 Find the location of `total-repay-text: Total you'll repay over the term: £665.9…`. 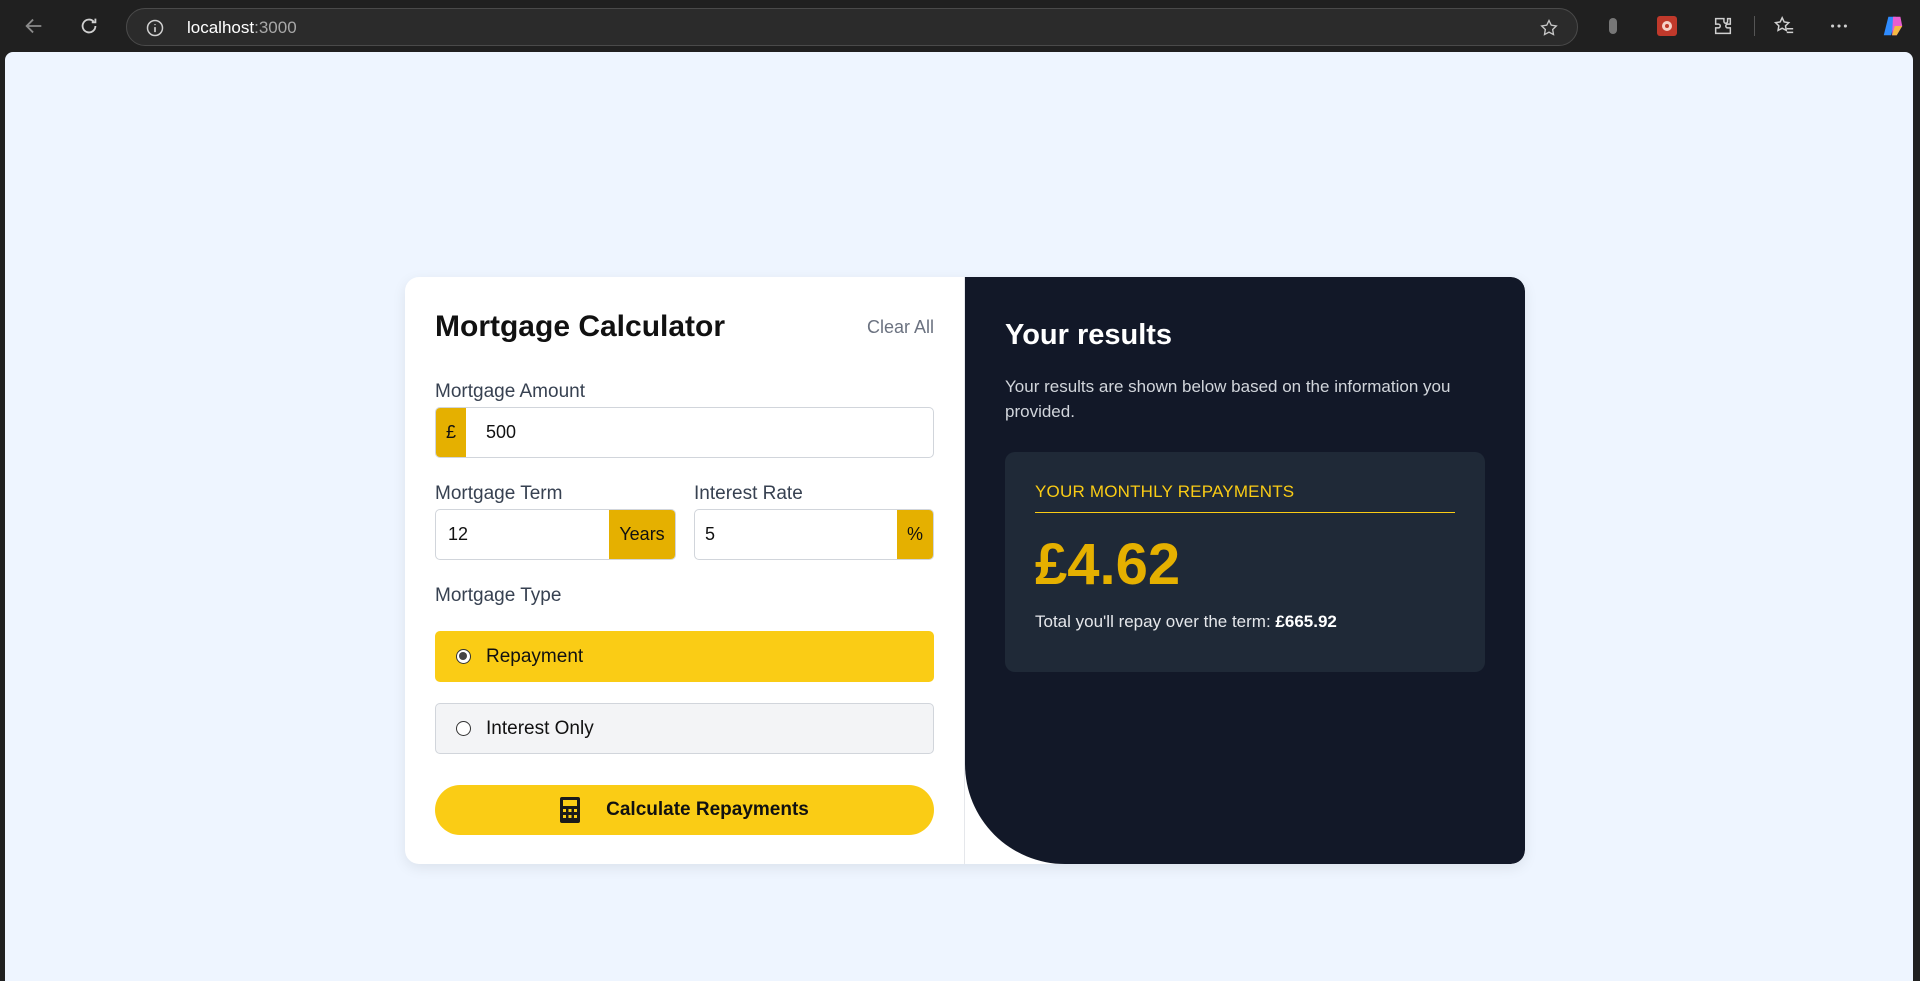

total-repay-text: Total you'll repay over the term: £665.9… is located at coordinates (1245, 622).